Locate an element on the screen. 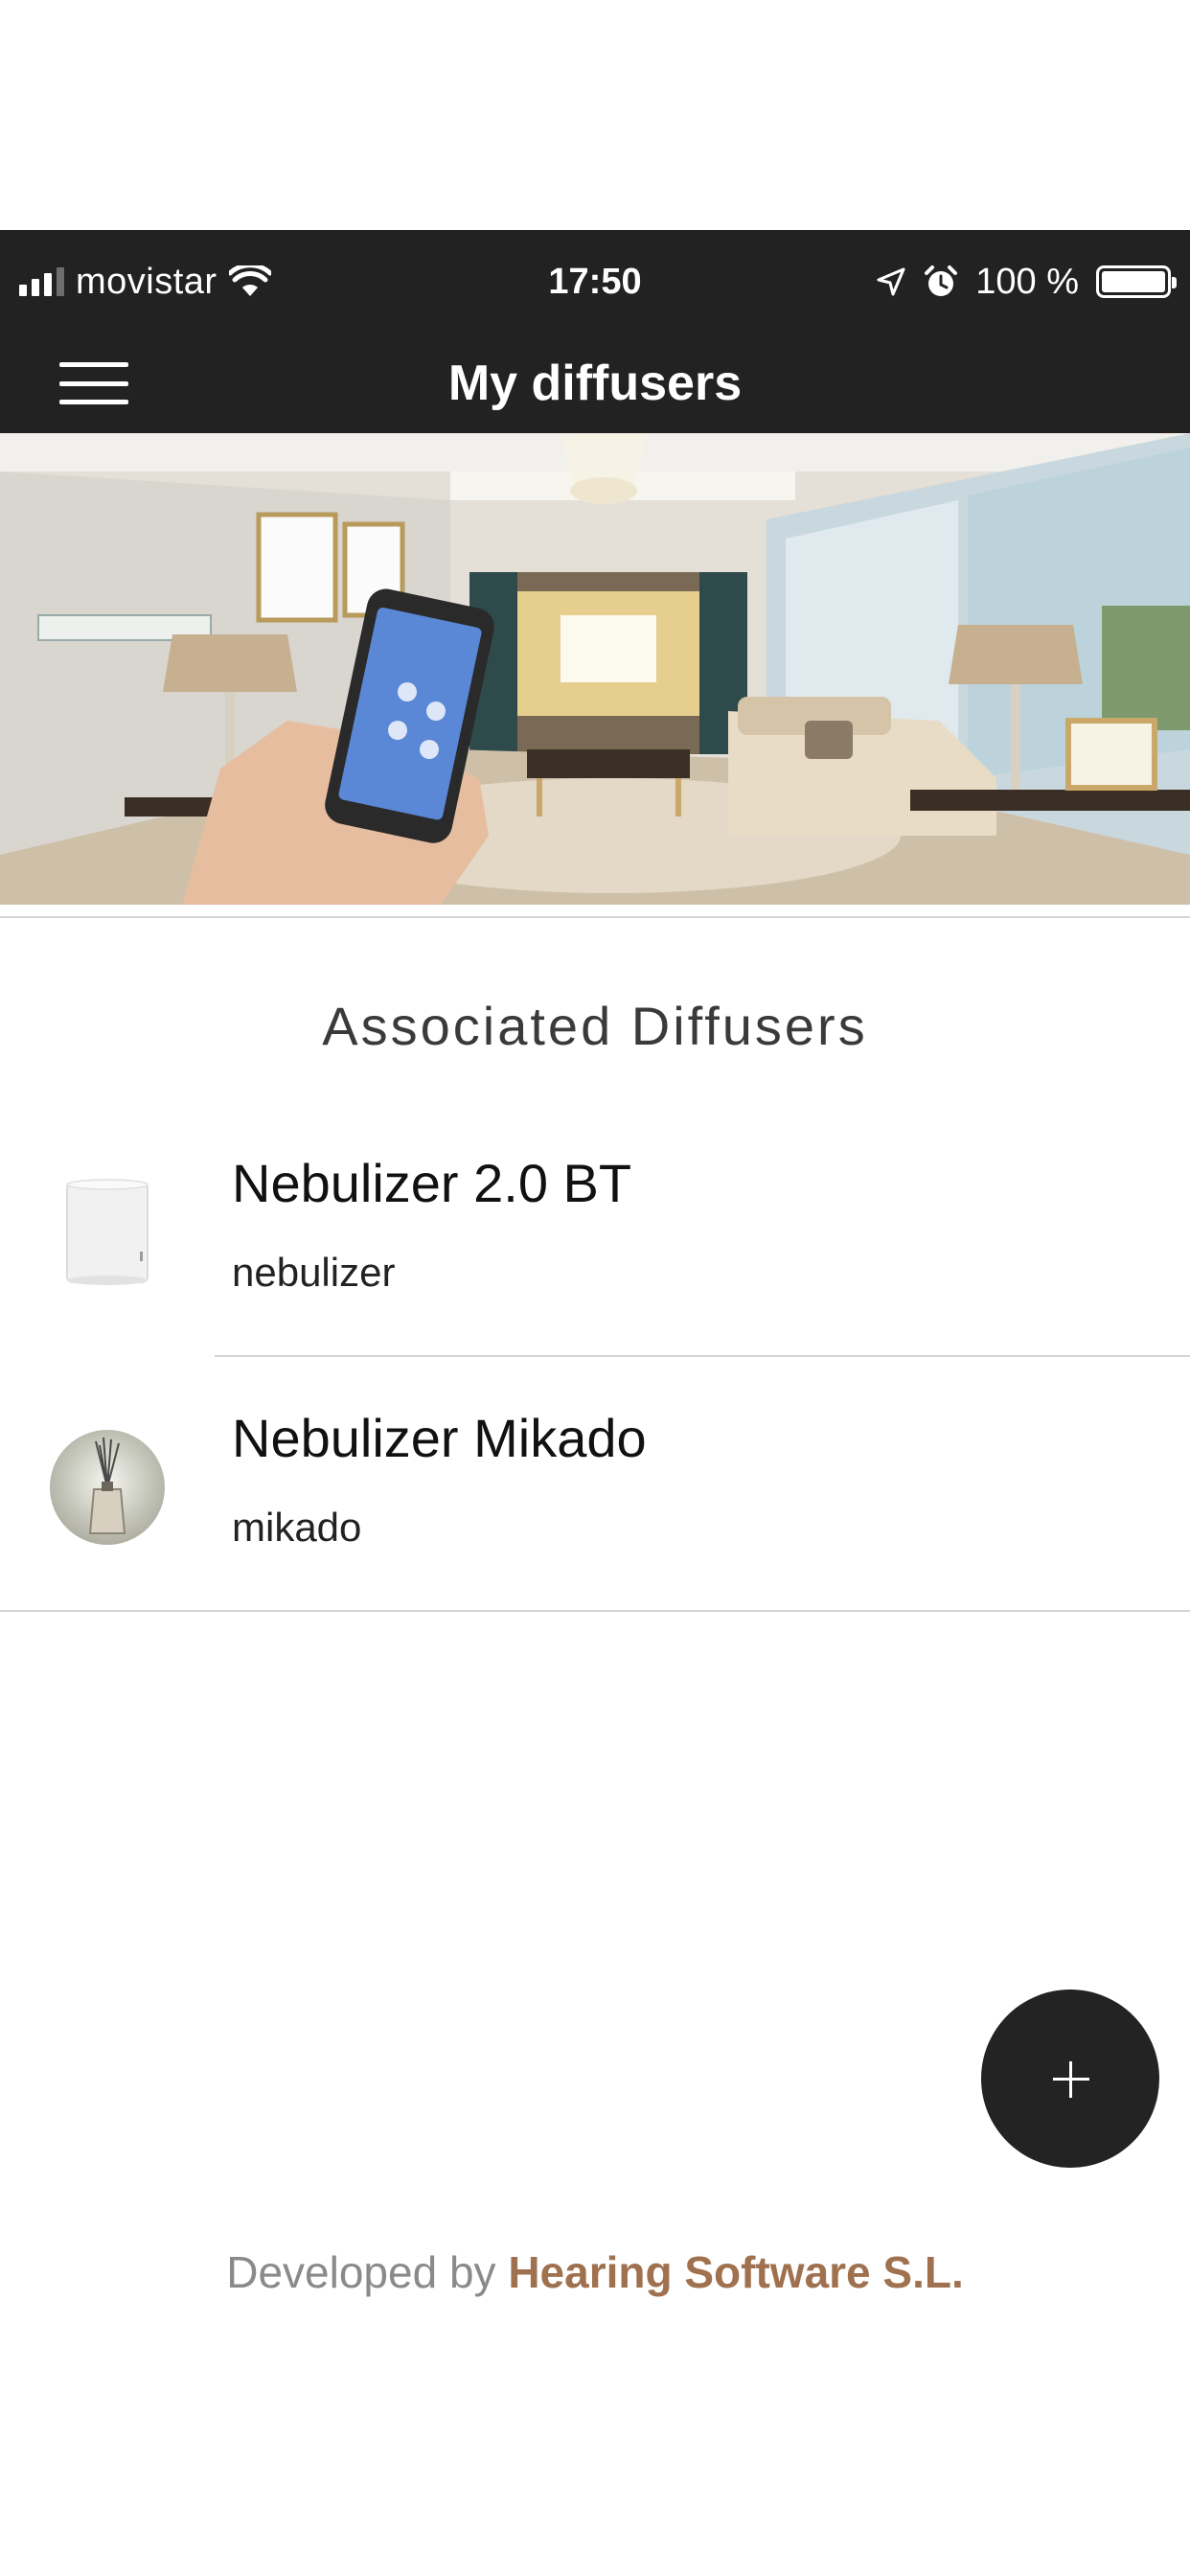 This screenshot has height=2576, width=1190. footer-credit: Developed by Hearing Software S.L. is located at coordinates (595, 2272).